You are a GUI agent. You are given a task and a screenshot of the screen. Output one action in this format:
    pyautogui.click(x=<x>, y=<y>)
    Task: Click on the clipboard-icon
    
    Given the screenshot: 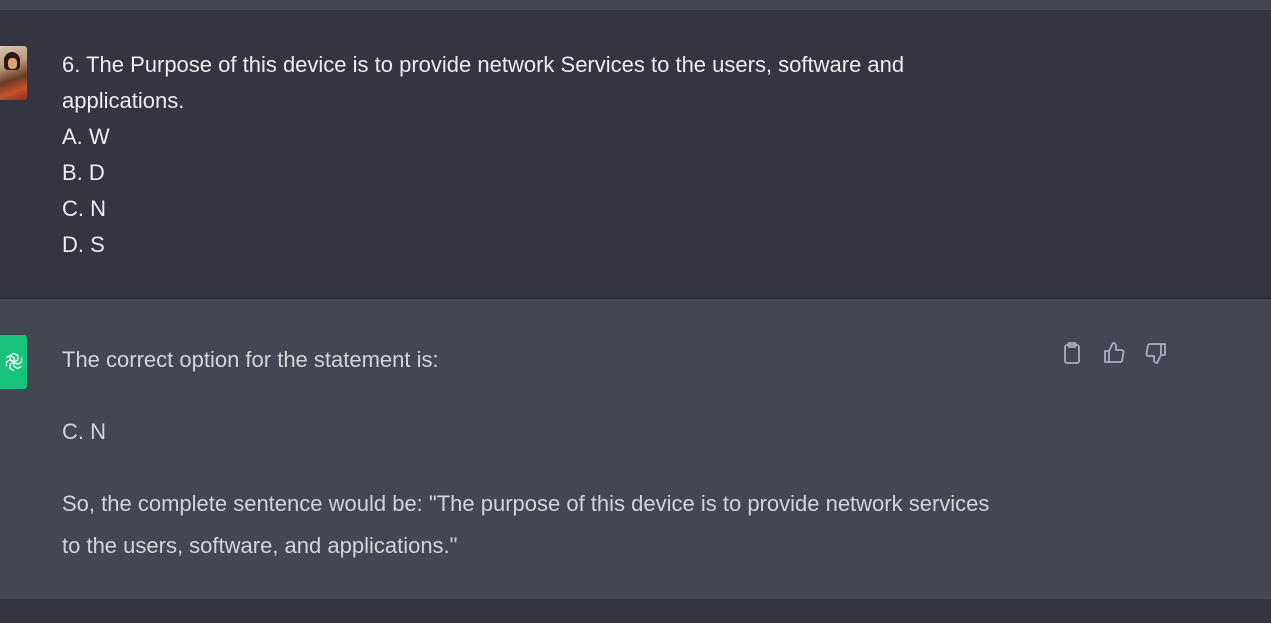 What is the action you would take?
    pyautogui.click(x=1072, y=353)
    